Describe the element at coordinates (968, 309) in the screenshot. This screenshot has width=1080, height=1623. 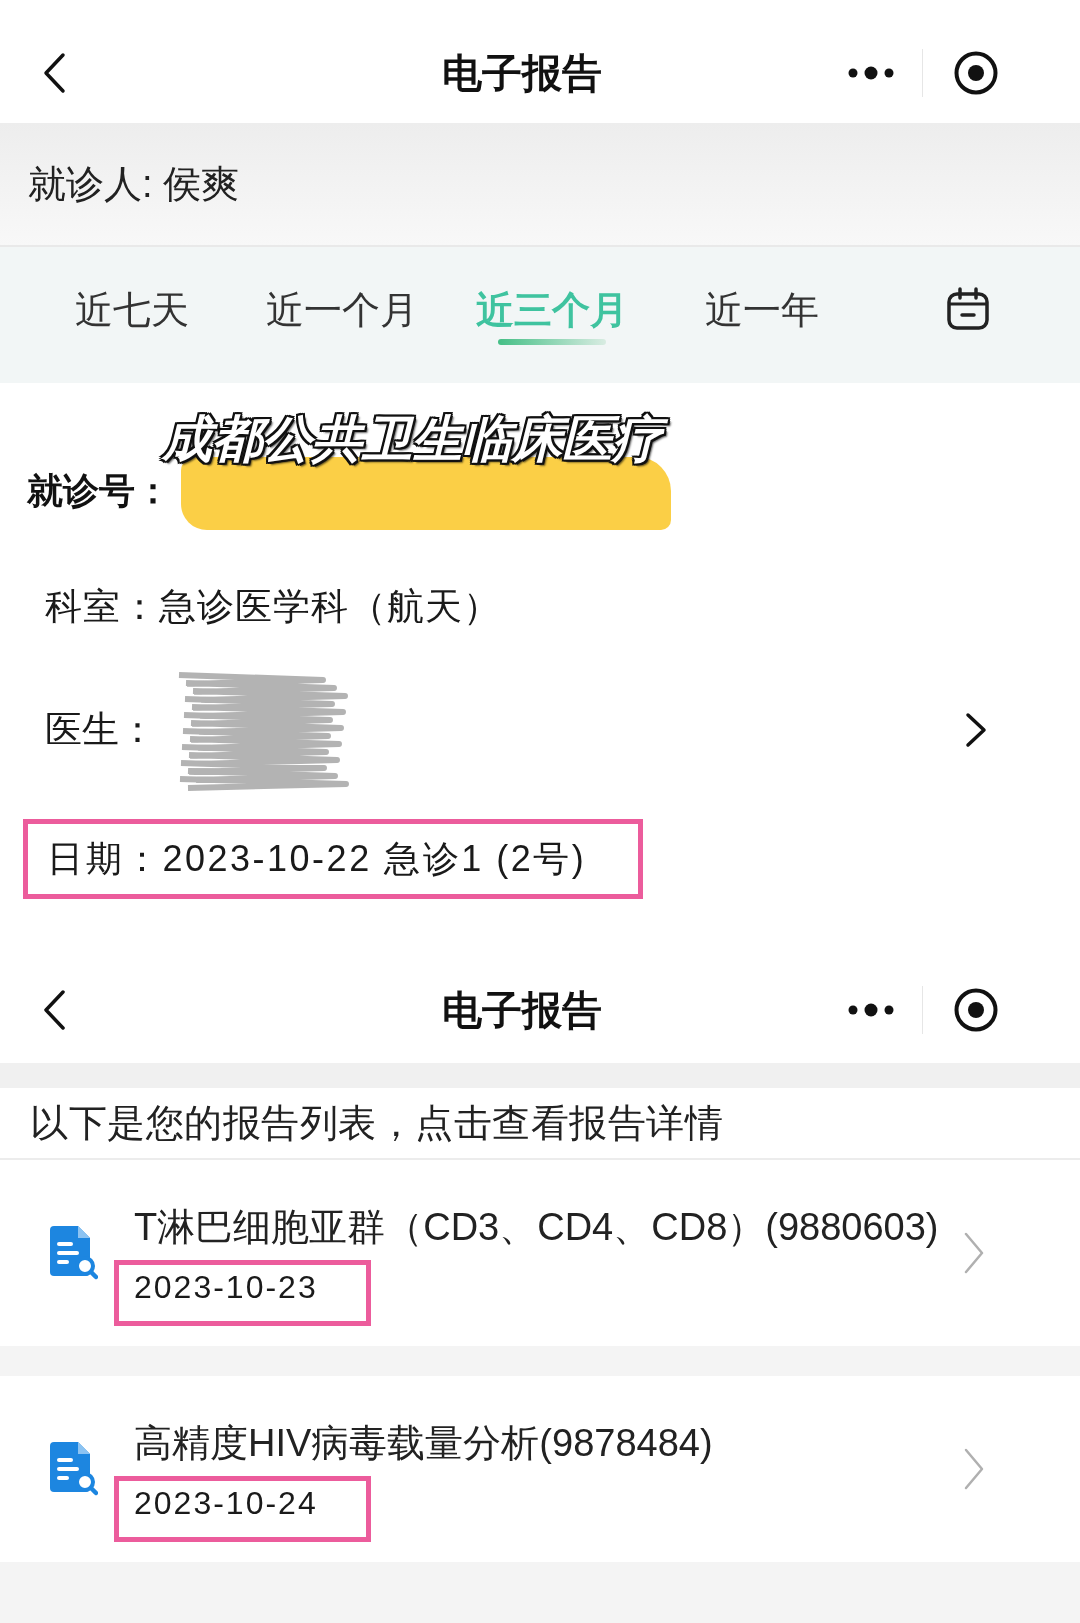
I see `calendar-icon` at that location.